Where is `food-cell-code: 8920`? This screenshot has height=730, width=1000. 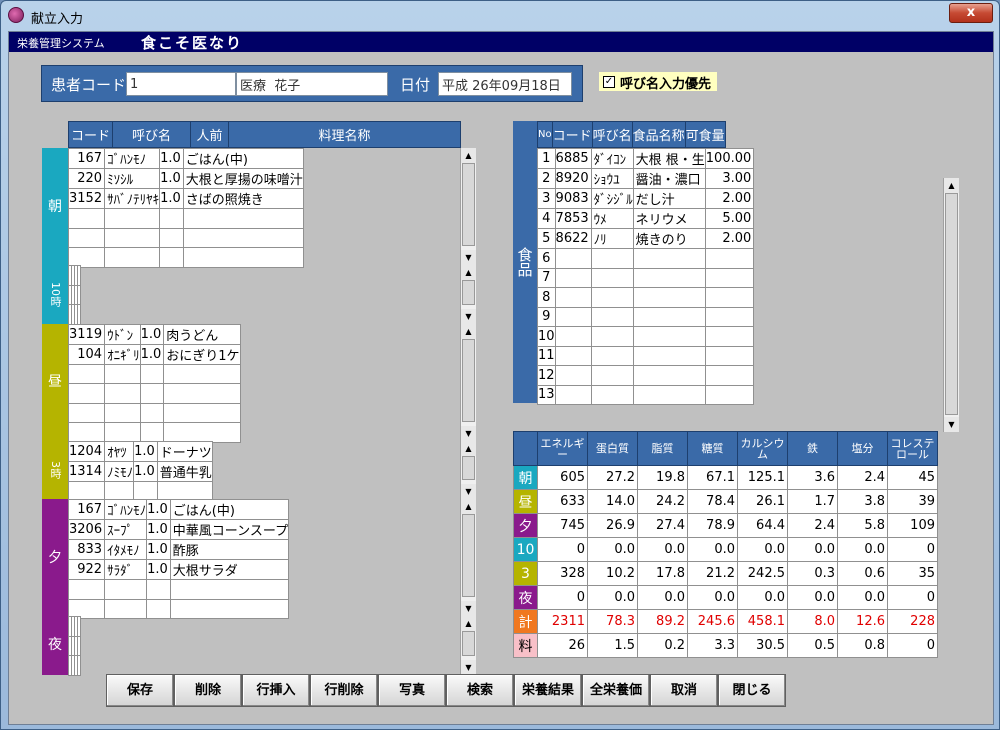
food-cell-code: 8920 is located at coordinates (573, 178).